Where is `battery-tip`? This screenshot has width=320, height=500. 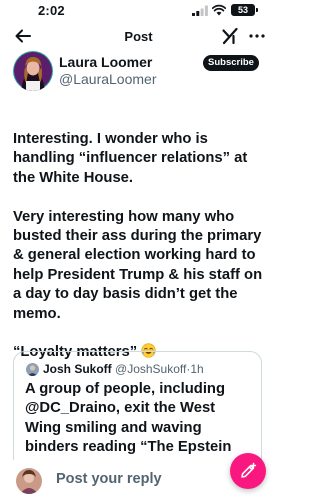 battery-tip is located at coordinates (257, 10).